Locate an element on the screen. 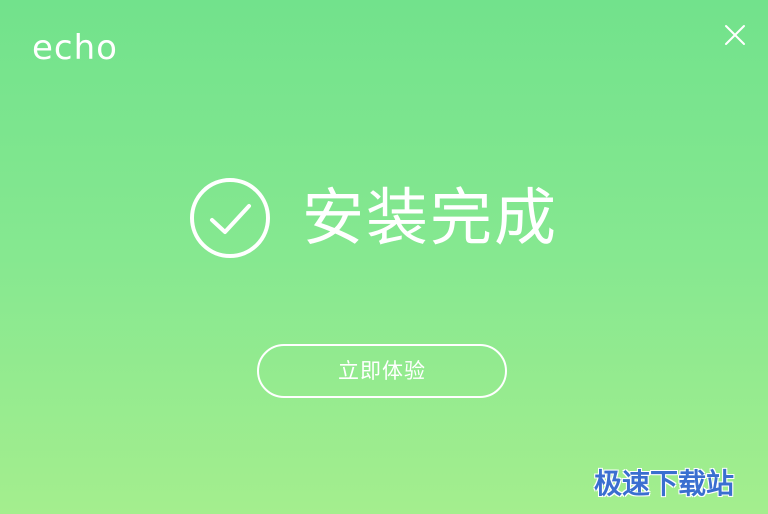  close-button is located at coordinates (735, 35).